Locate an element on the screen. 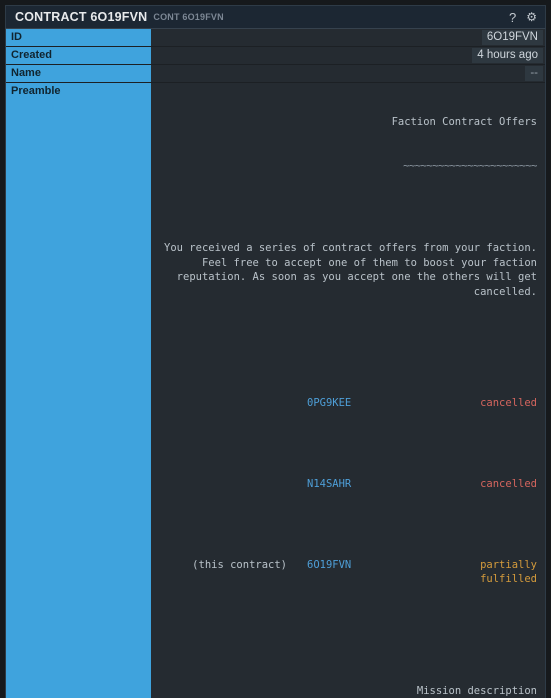  window-titlebar: CONTRACT 6O19FVN CONT 6O19FVN ? ⚙ is located at coordinates (275, 16).